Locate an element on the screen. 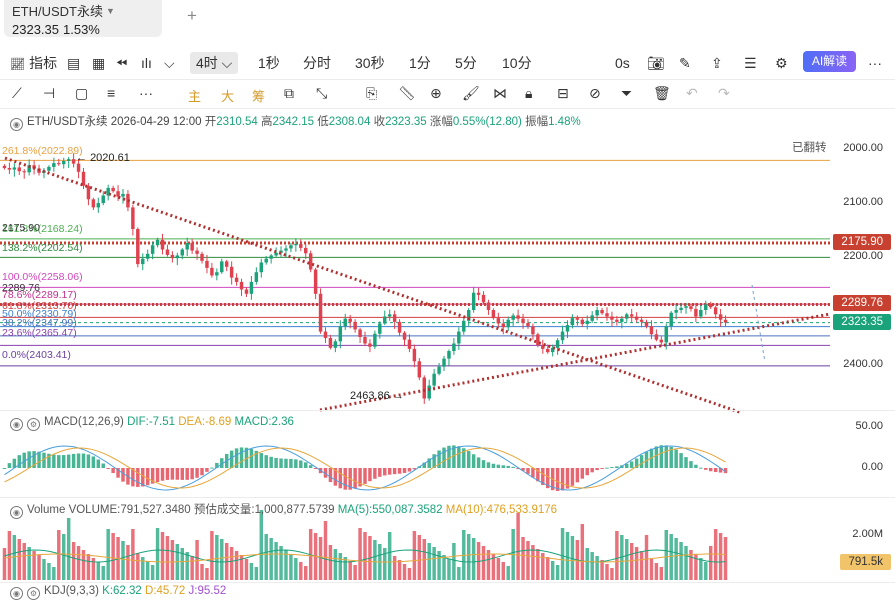 This screenshot has width=895, height=600. kdj-d: D:45.72 is located at coordinates (165, 591).